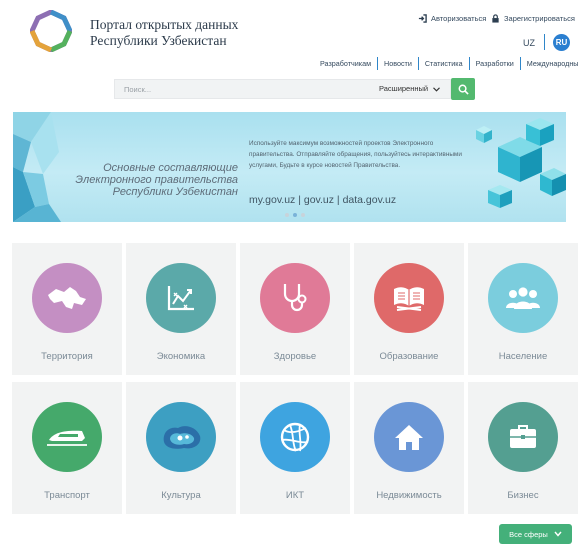  I want to click on category-tile-business: Бизнес, so click(523, 448).